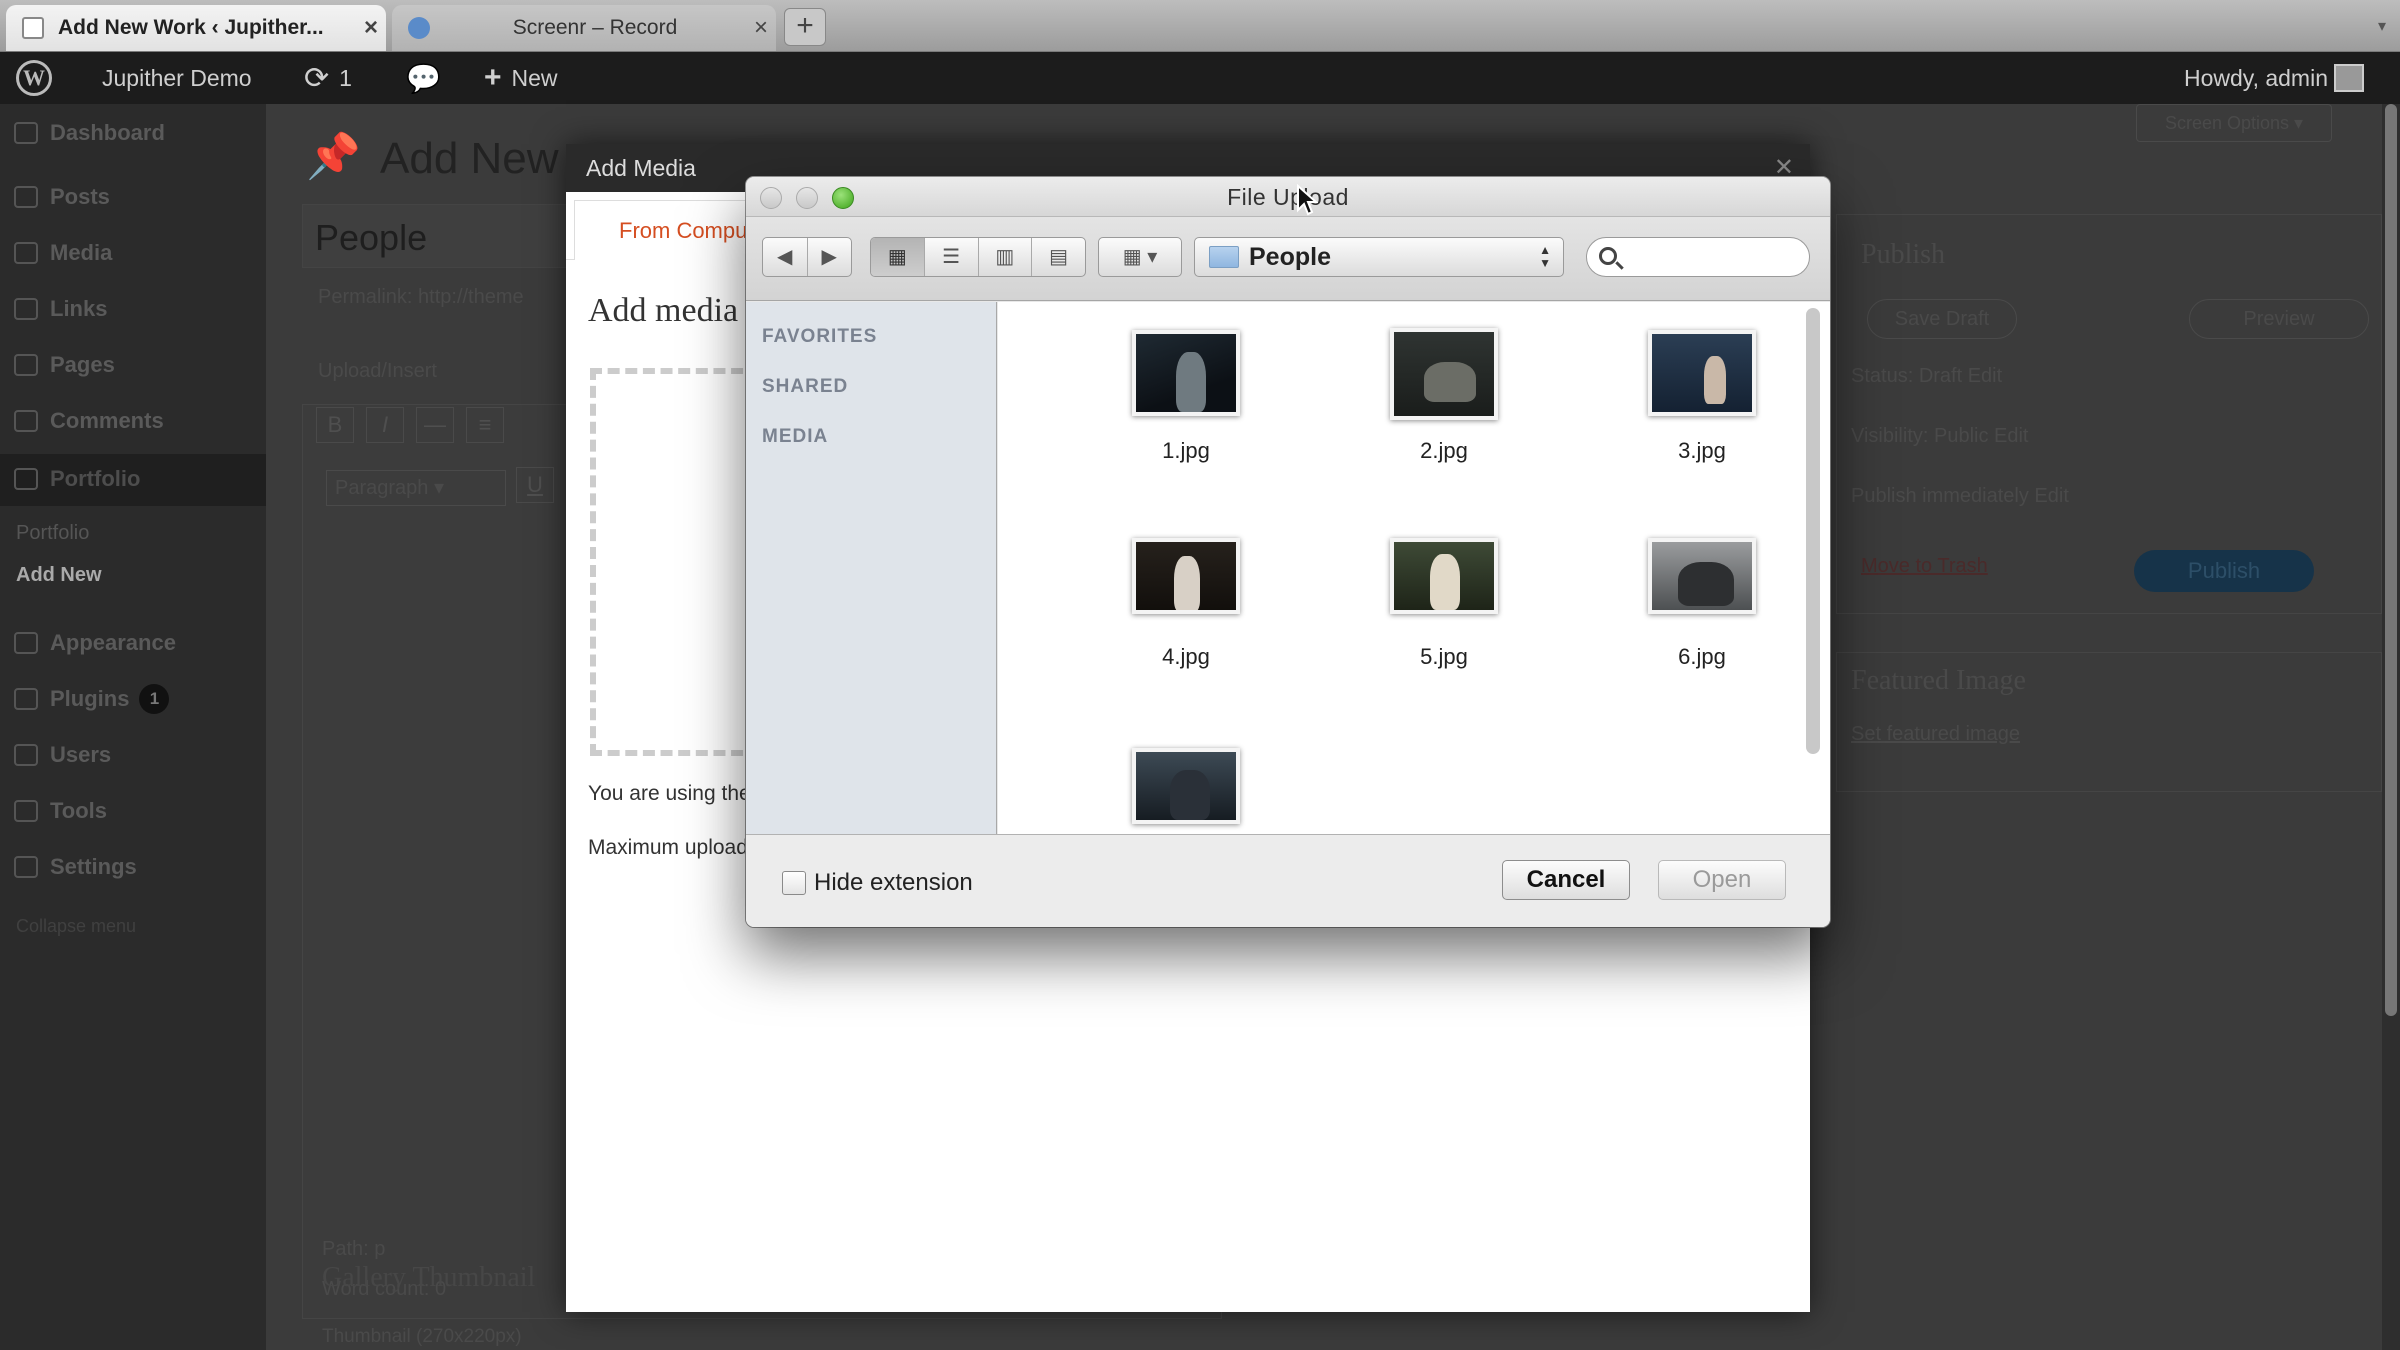 The image size is (2400, 1350). Describe the element at coordinates (469, 158) in the screenshot. I see `page-title: Add New` at that location.